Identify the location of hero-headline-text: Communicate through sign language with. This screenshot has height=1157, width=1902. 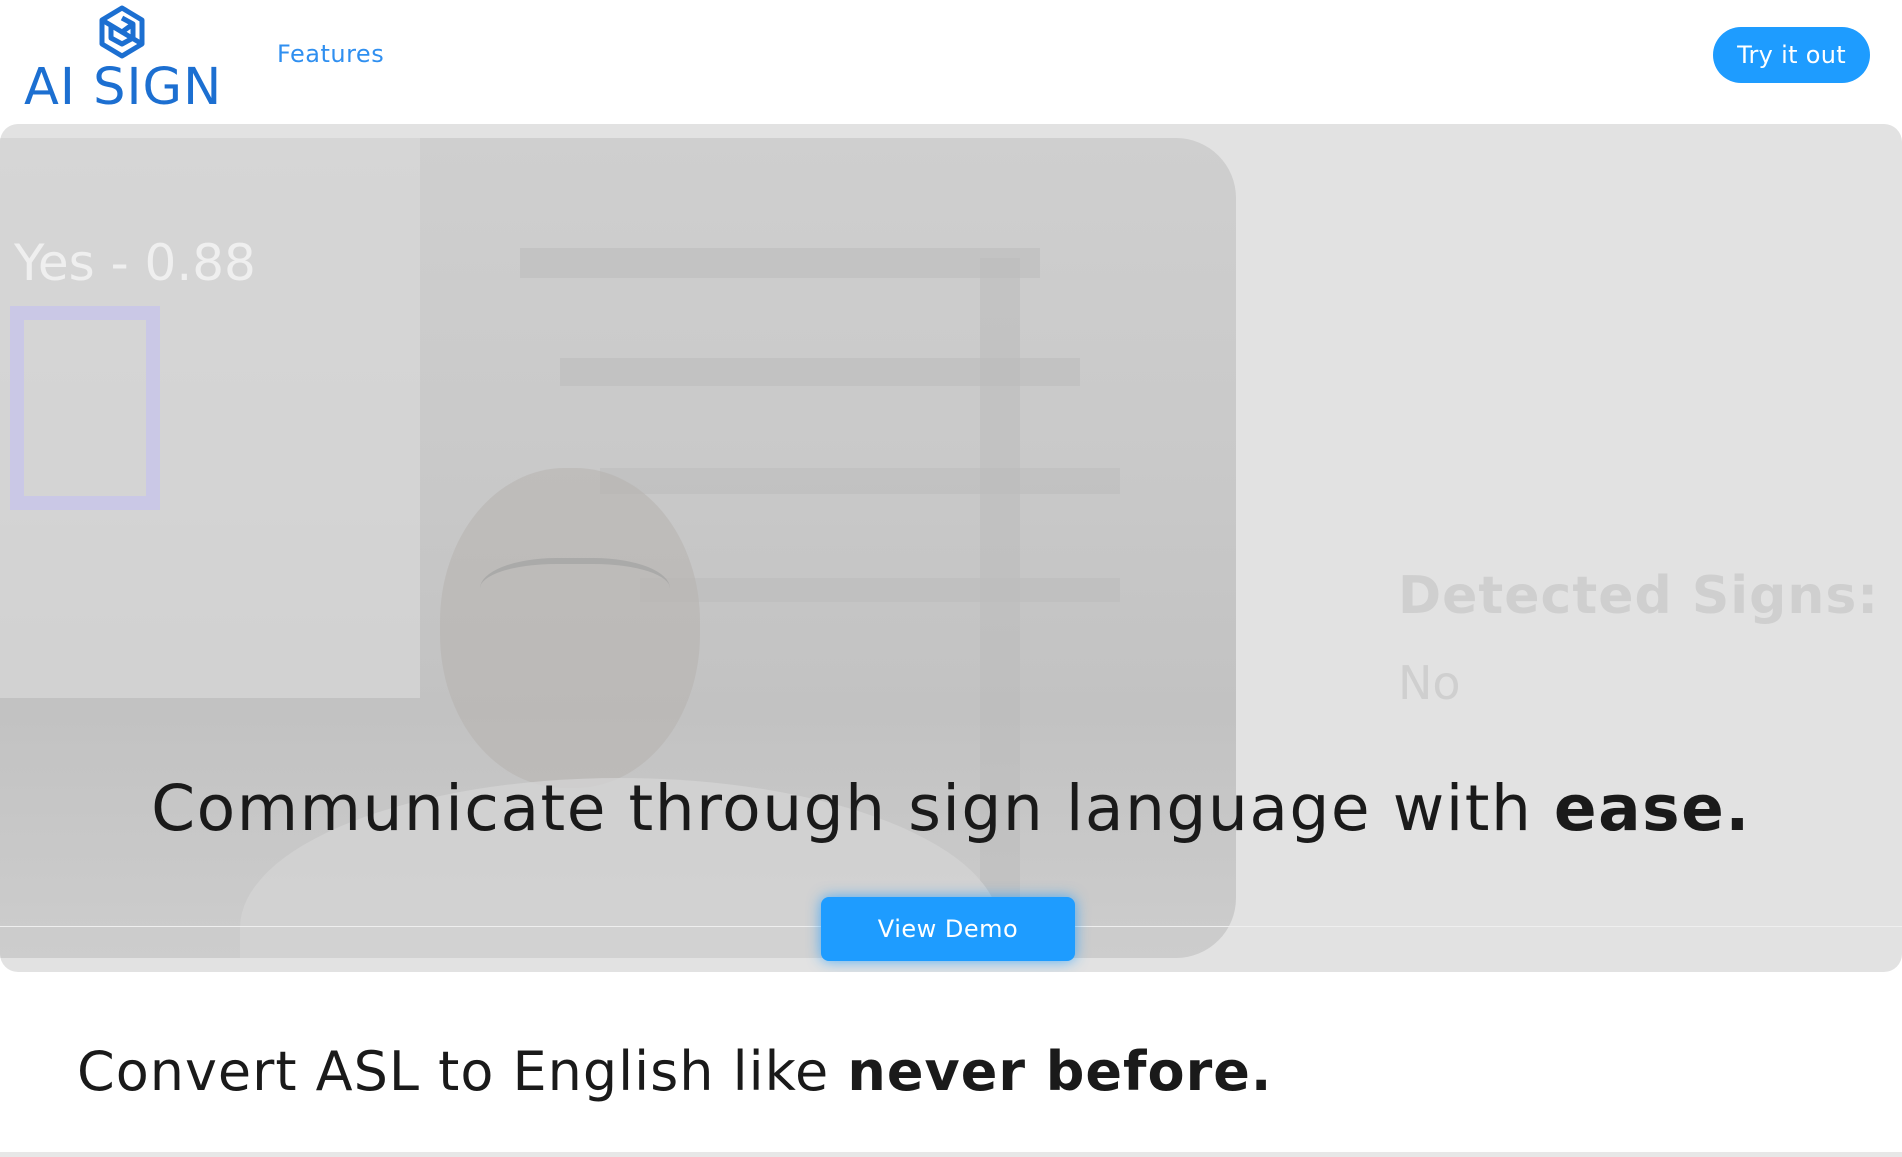
(852, 808).